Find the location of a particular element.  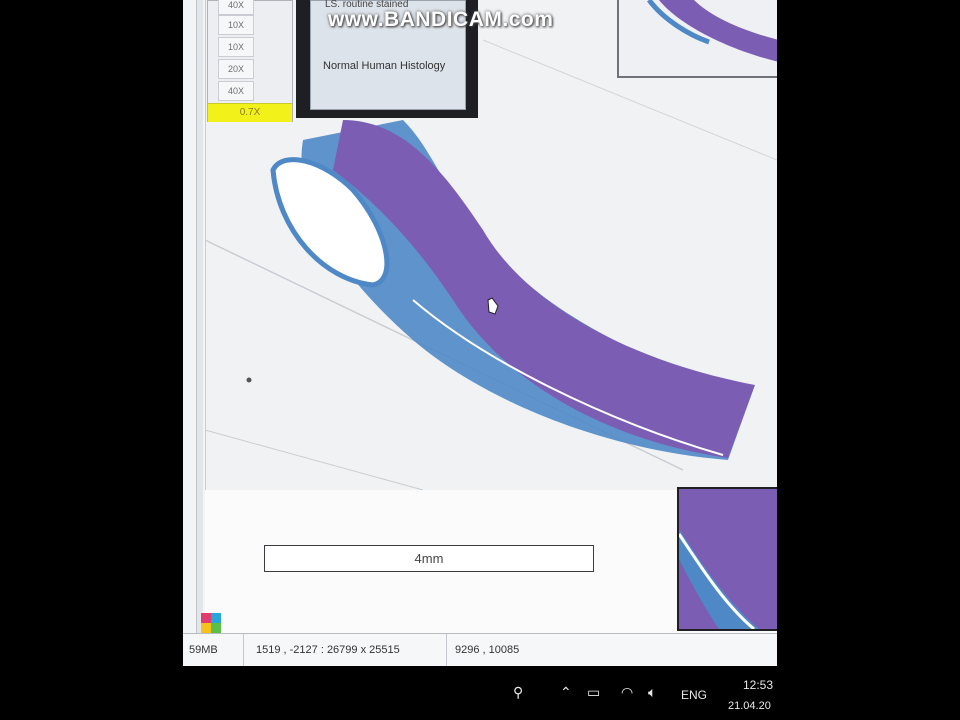

scale-bar: 4mm is located at coordinates (429, 558).